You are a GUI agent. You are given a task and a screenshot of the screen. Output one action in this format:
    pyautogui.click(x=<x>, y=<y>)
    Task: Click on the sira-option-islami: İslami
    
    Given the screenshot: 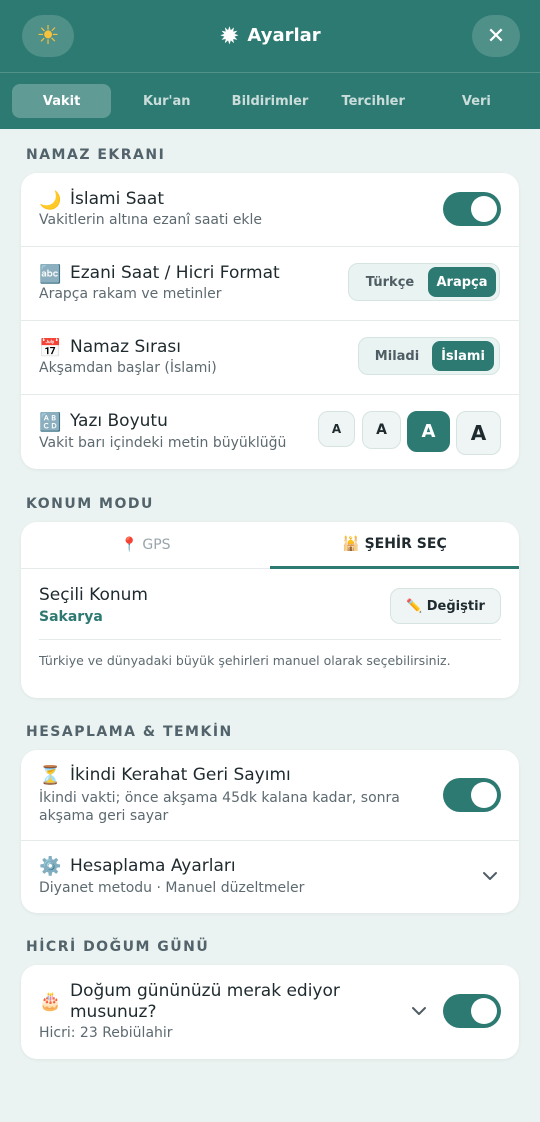 What is the action you would take?
    pyautogui.click(x=463, y=356)
    